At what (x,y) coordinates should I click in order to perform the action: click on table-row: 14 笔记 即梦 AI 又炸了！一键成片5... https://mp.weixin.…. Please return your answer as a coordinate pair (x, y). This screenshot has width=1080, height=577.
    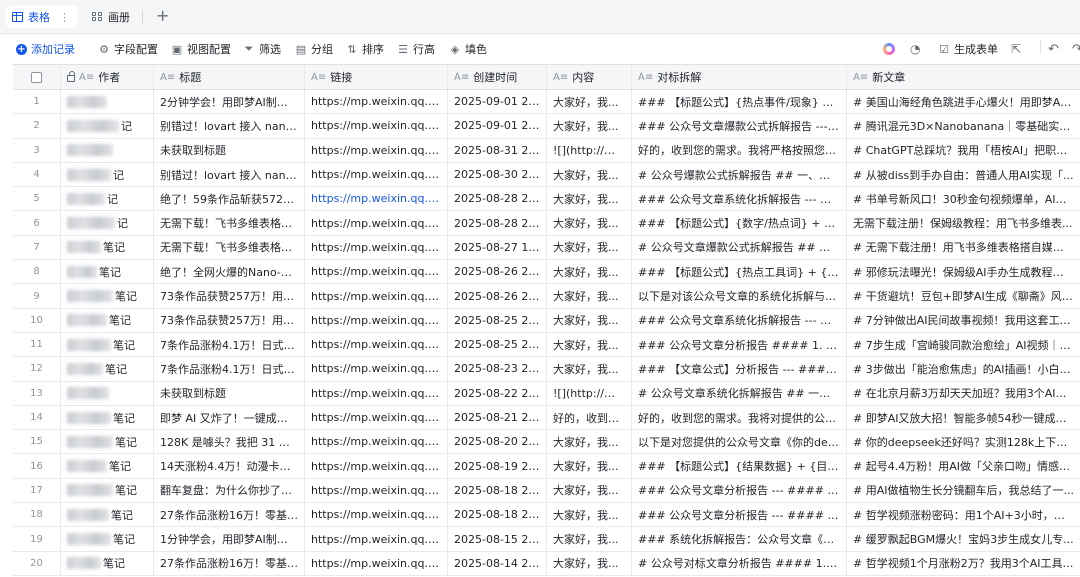
    Looking at the image, I should click on (546, 418).